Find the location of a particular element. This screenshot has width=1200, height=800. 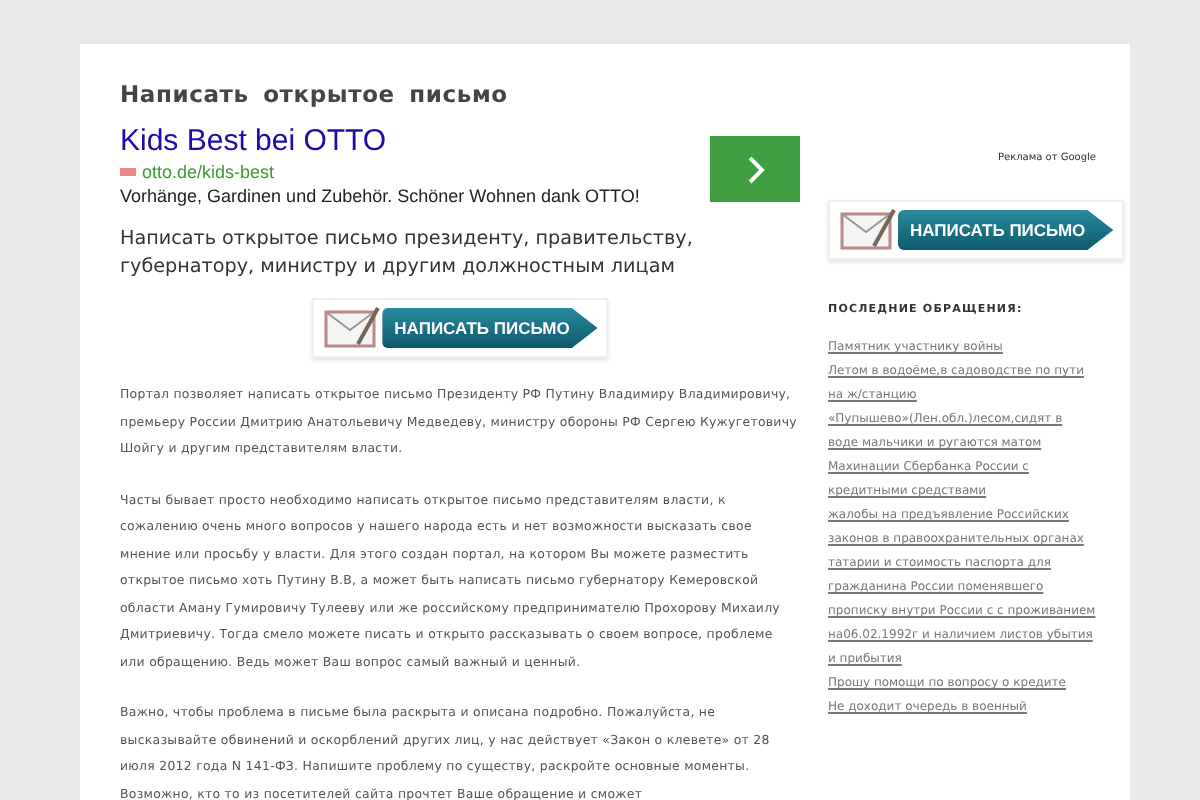

page-title: Написать открытое письмо is located at coordinates (315, 94).